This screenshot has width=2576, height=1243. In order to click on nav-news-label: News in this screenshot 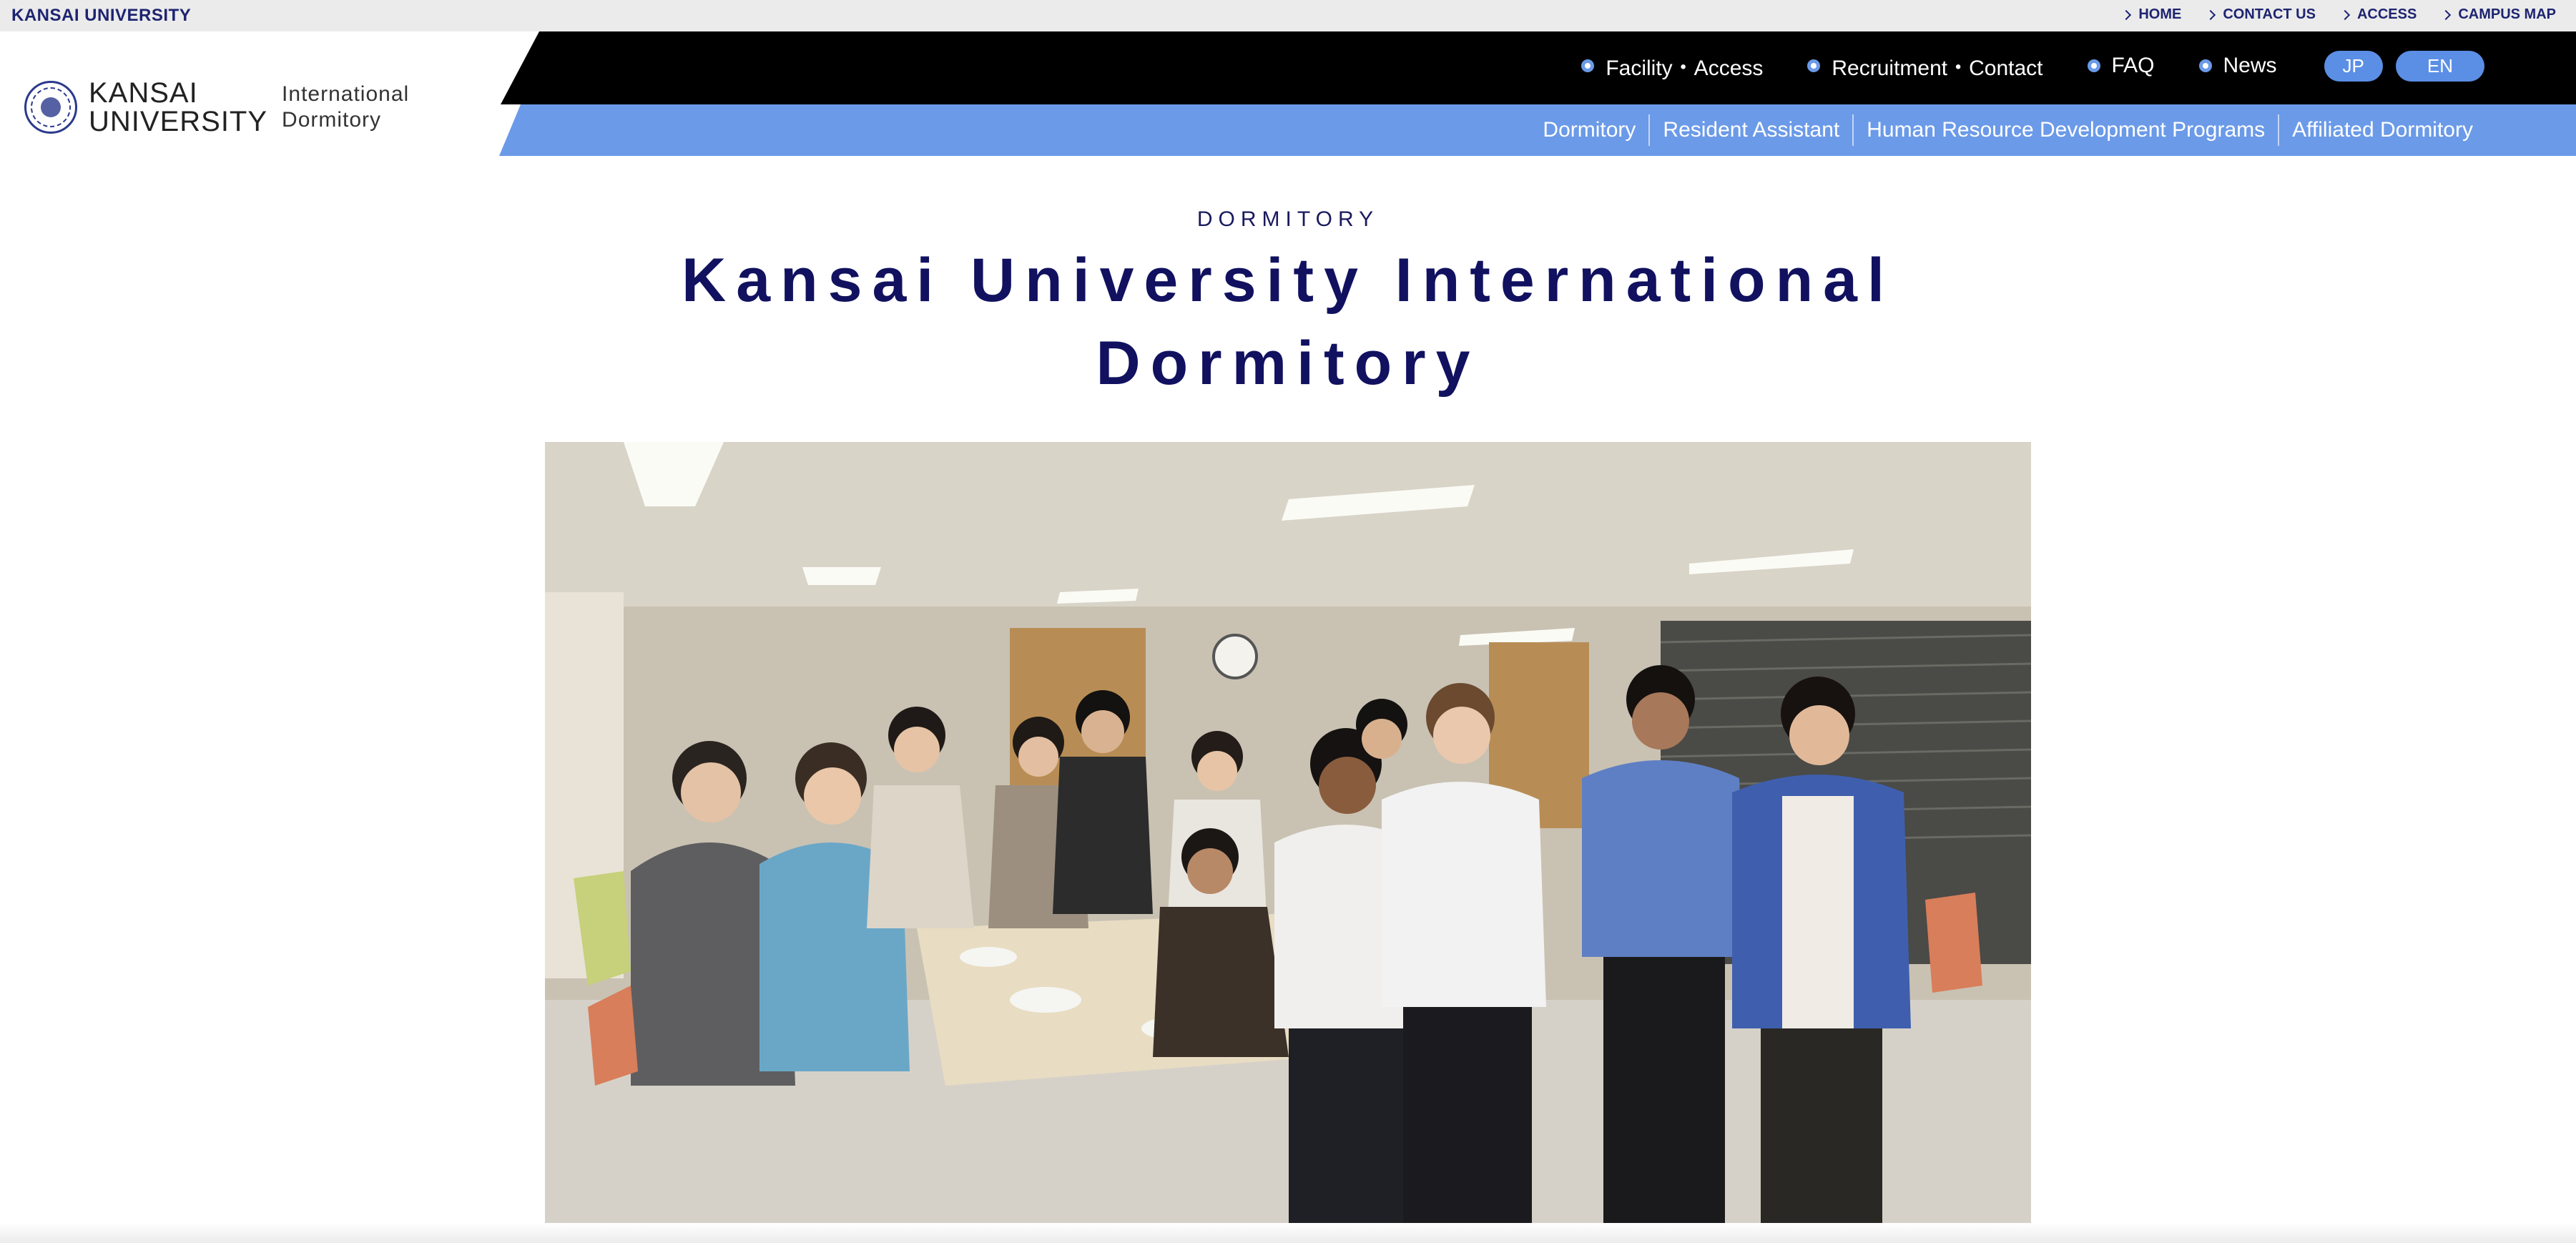, I will do `click(2250, 65)`.